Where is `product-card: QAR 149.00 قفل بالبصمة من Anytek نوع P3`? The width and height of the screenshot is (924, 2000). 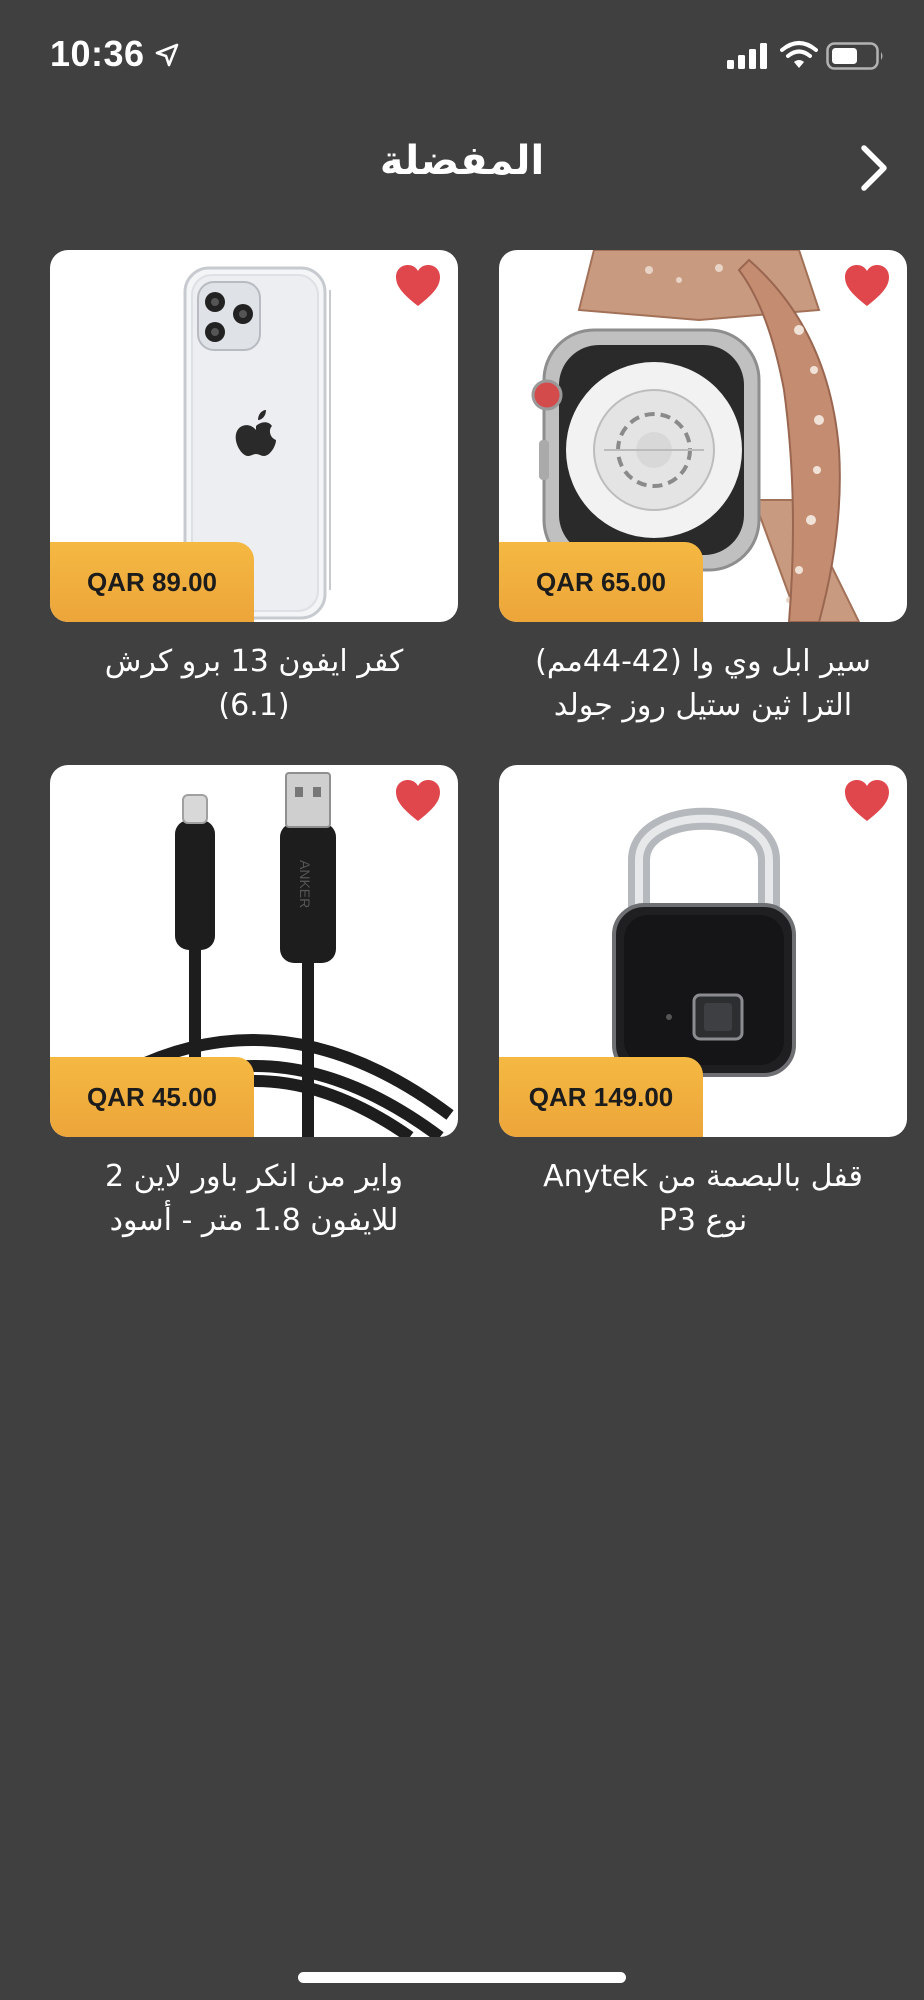 product-card: QAR 149.00 قفل بالبصمة من Anytek نوع P3 is located at coordinates (703, 1004).